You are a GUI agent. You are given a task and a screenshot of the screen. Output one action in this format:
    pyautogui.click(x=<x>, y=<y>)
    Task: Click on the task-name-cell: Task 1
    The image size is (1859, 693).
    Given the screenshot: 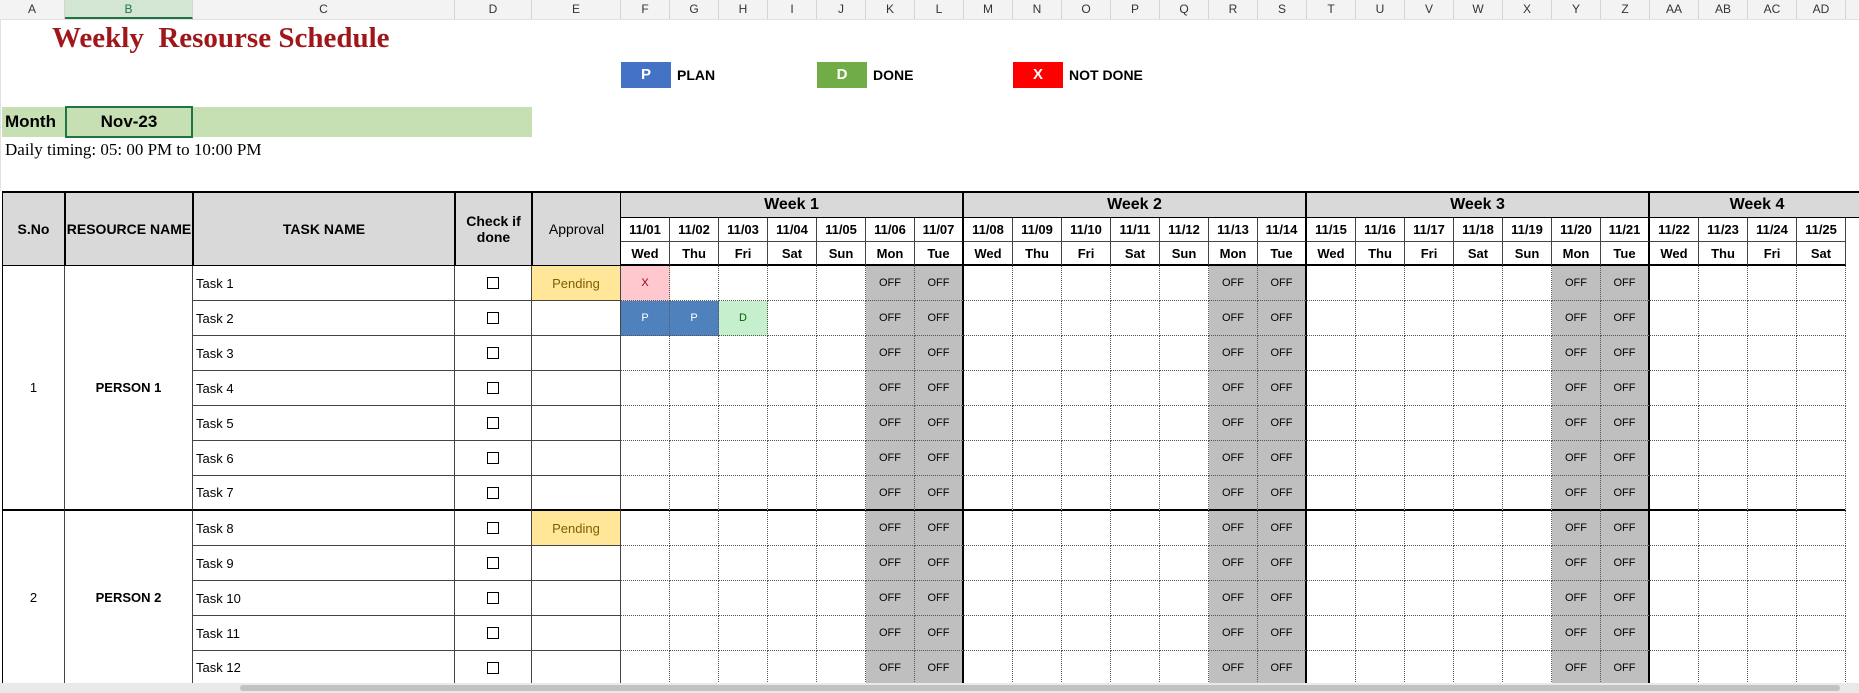 What is the action you would take?
    pyautogui.click(x=324, y=283)
    